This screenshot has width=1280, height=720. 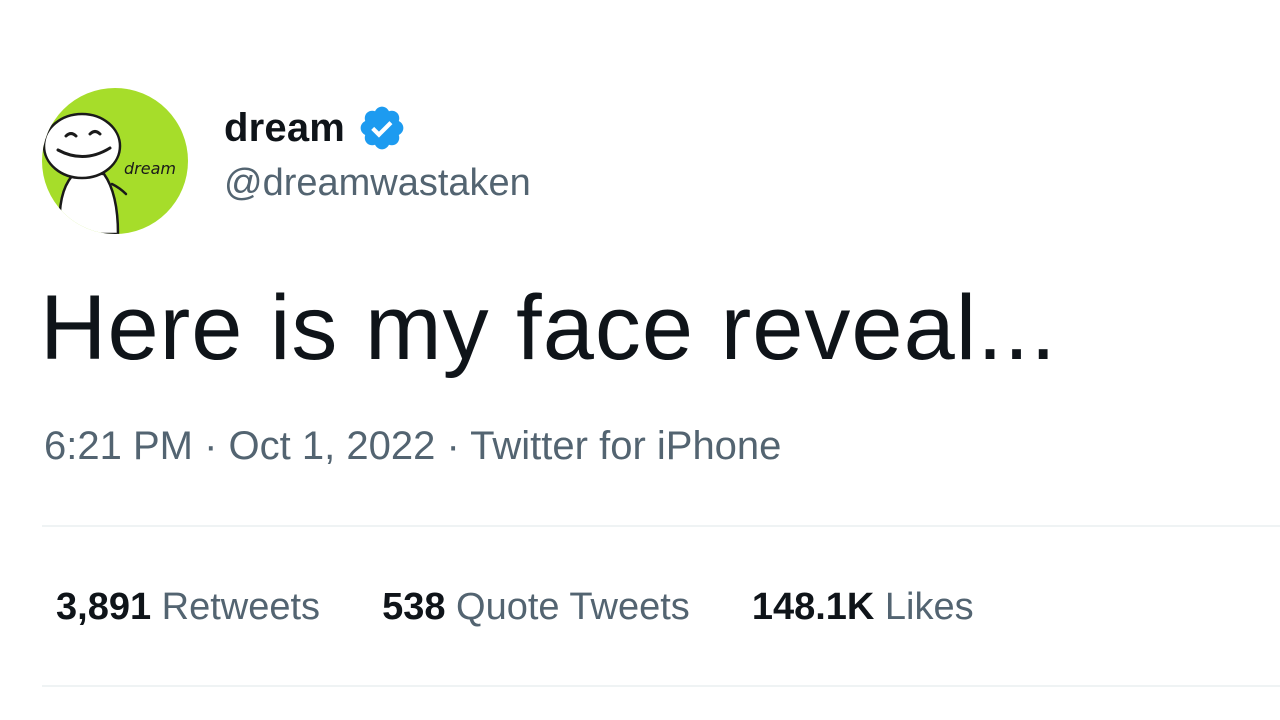 I want to click on tweet-date: Oct 1, 2022, so click(x=332, y=446).